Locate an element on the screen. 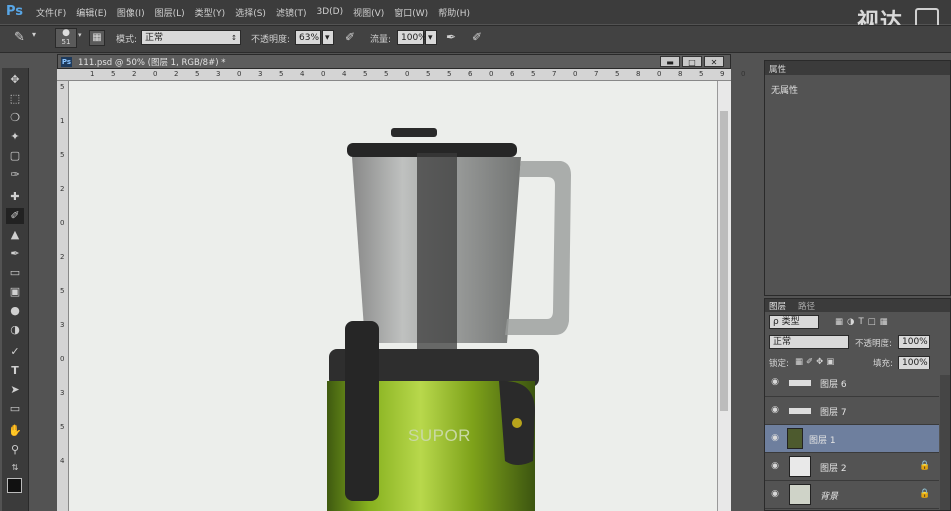 This screenshot has height=511, width=951. ruler-tick-label: 8 is located at coordinates (680, 74).